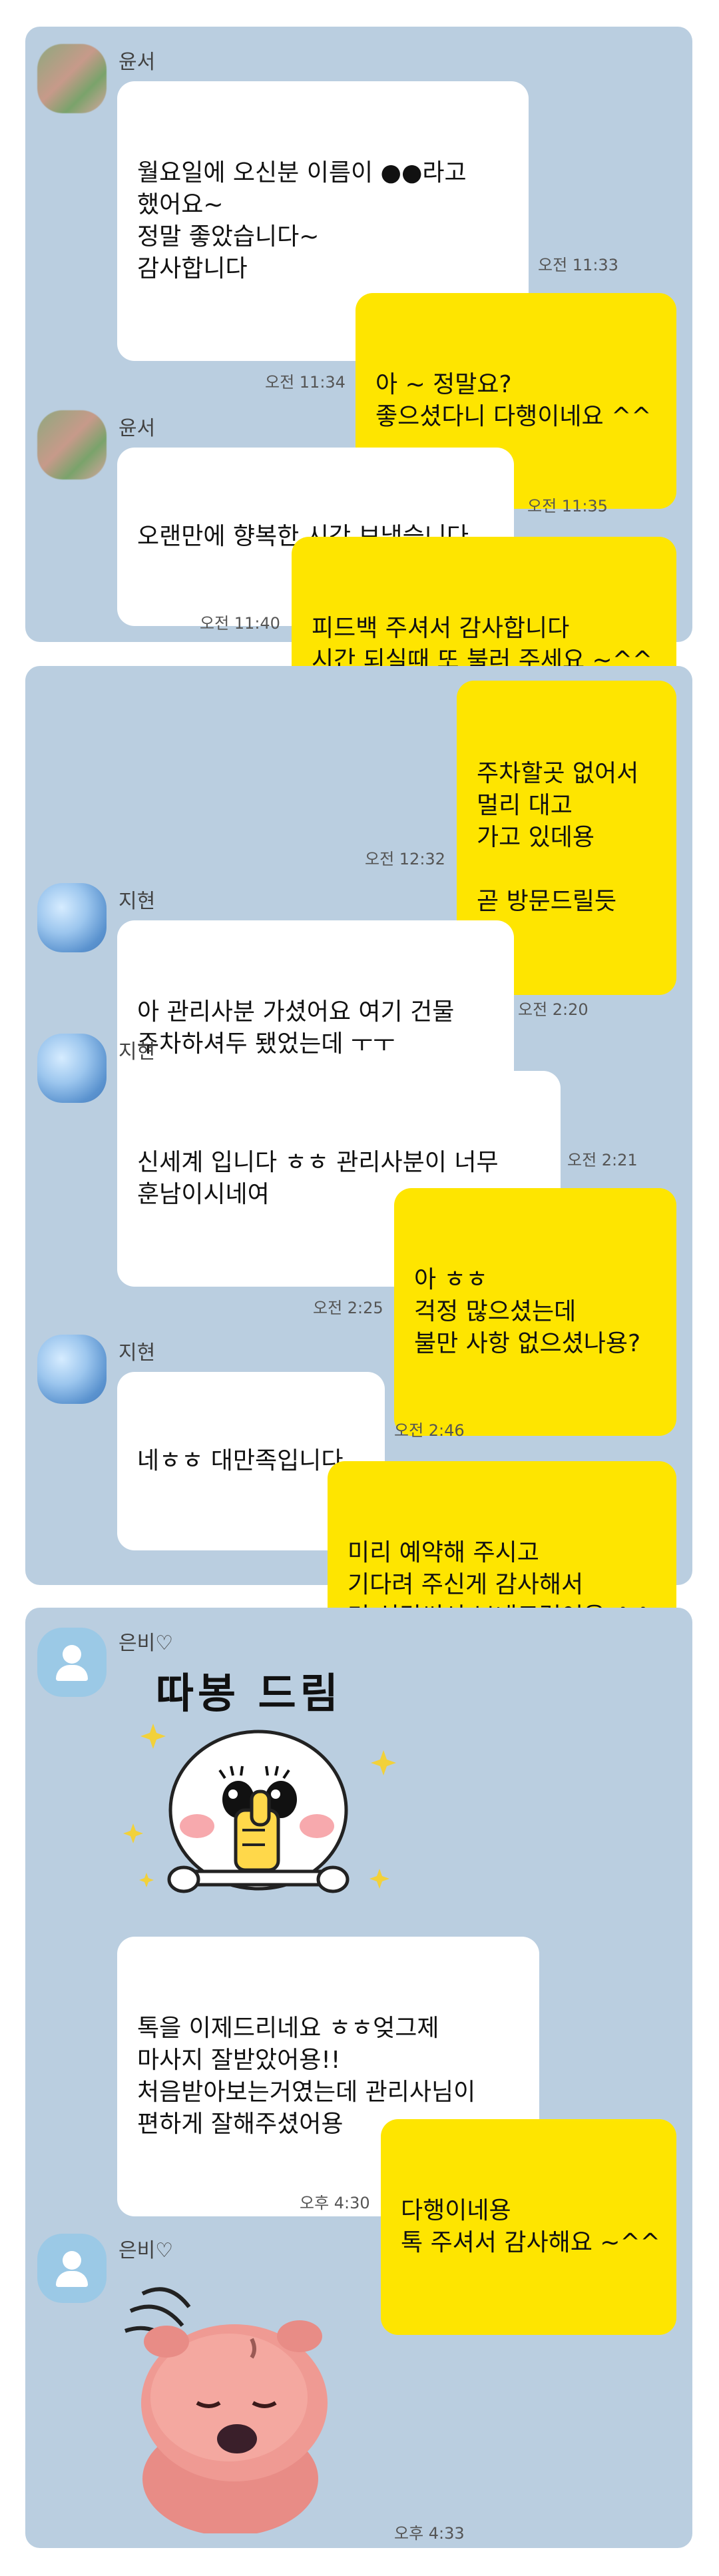 This screenshot has height=2576, width=719. What do you see at coordinates (514, 400) in the screenshot?
I see `message-text: 아 ~ 정말요? 좋으셨다니 다행이네요 ^^` at bounding box center [514, 400].